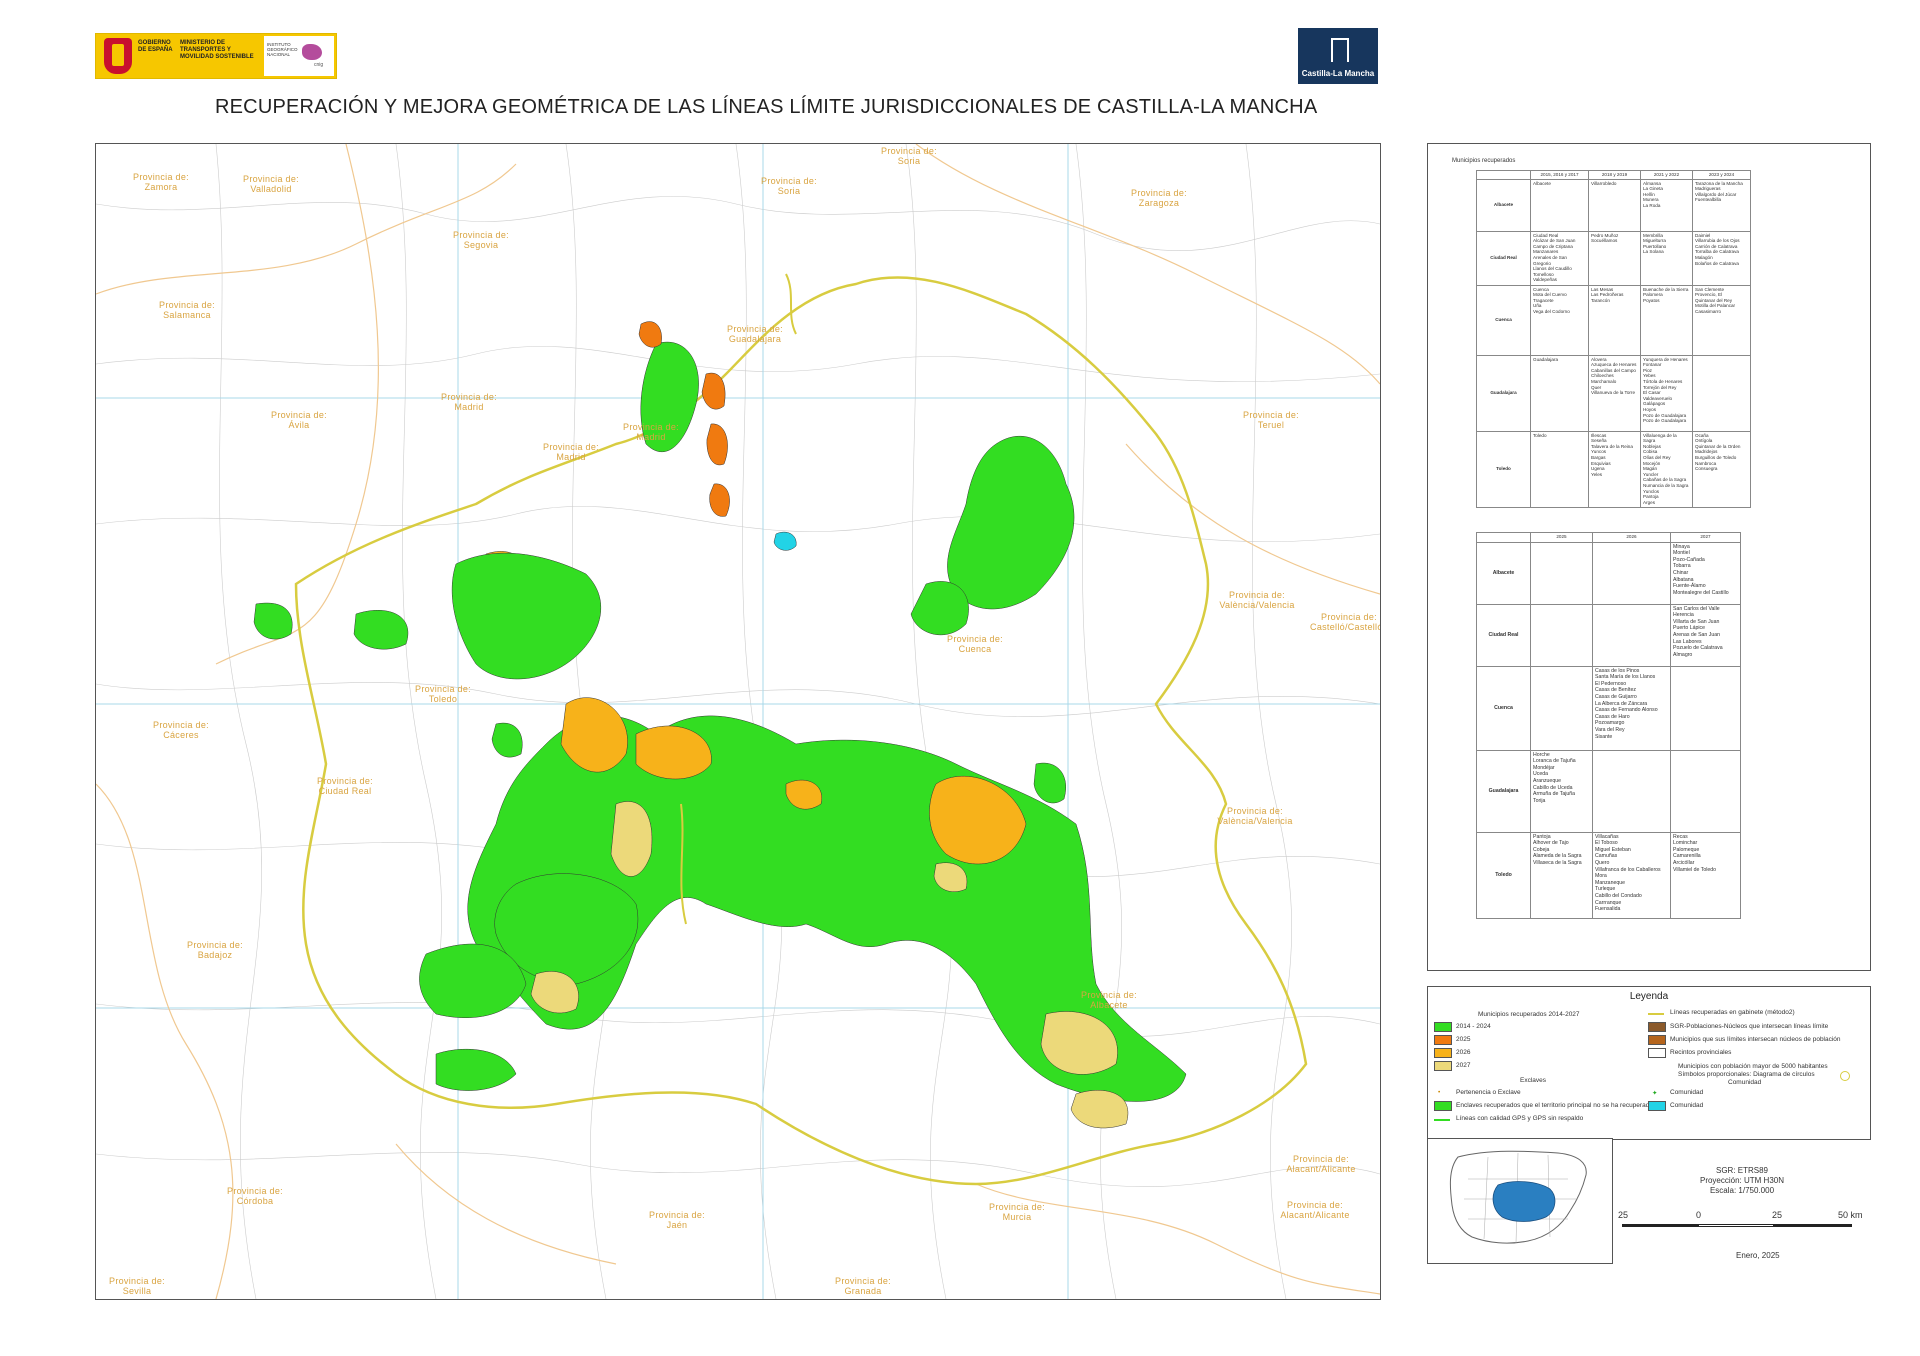  I want to click on legend-swatch-2014-2024, so click(1443, 1027).